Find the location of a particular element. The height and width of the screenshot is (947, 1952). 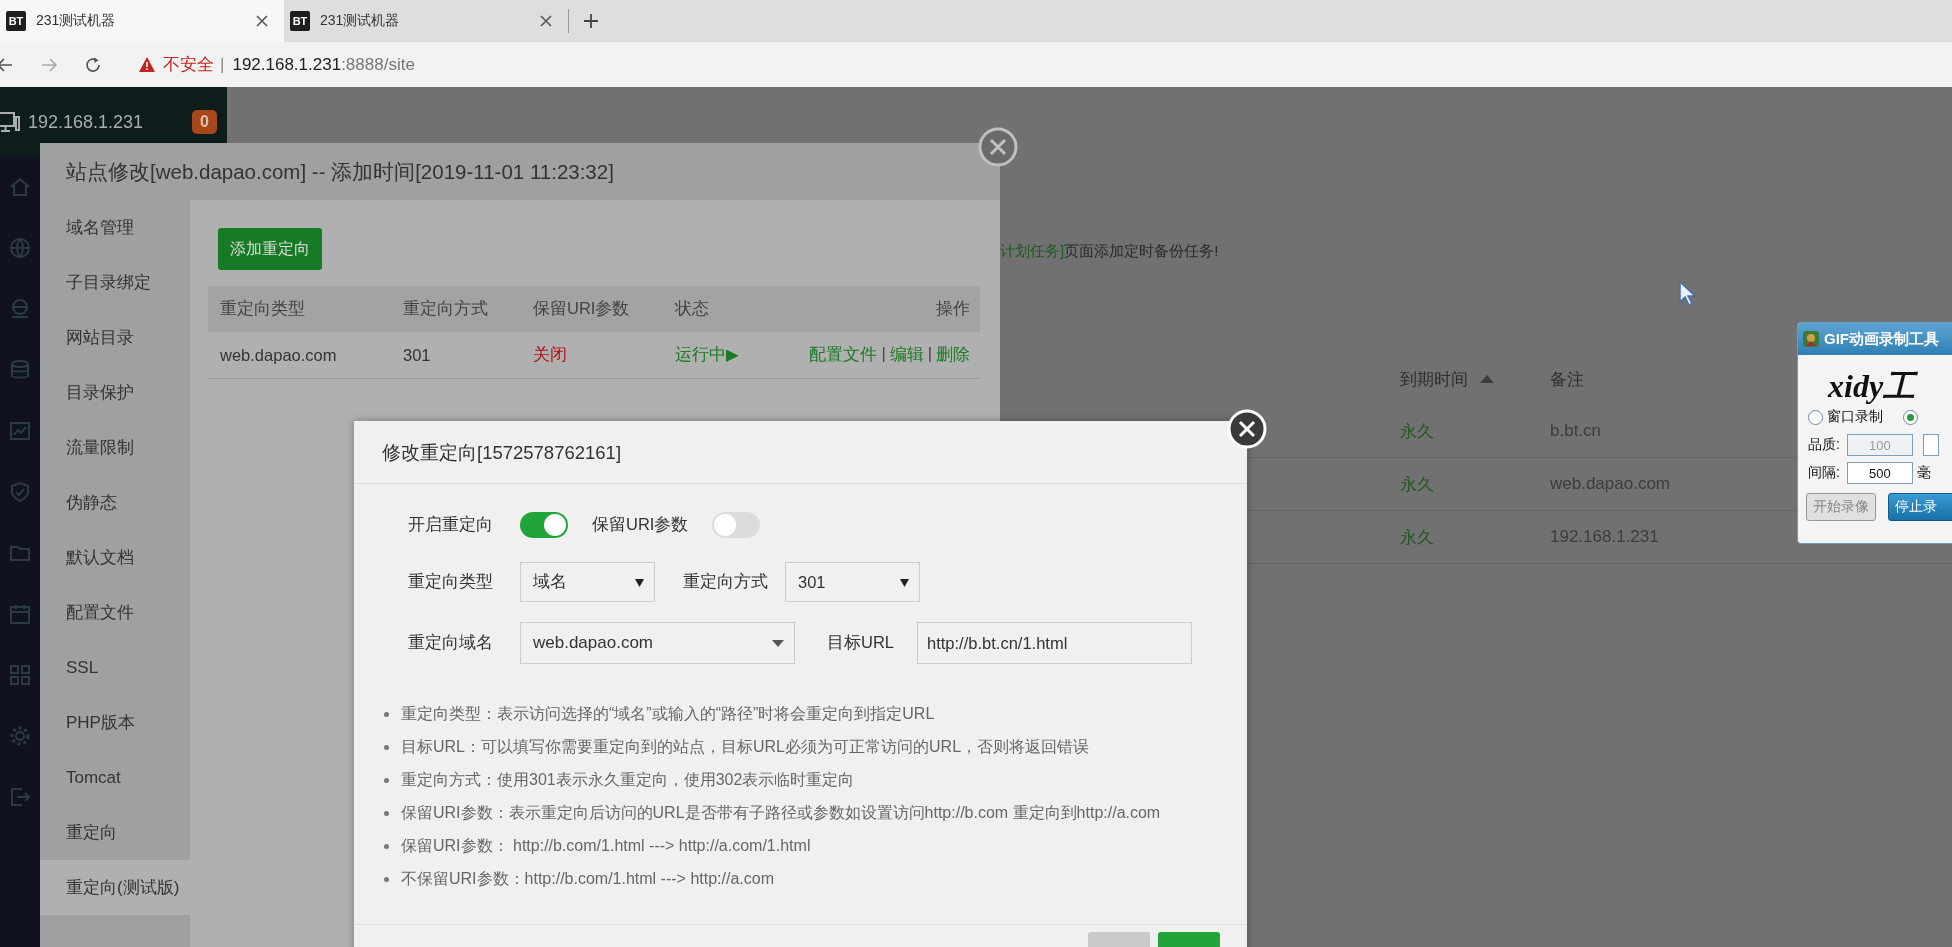

menu-item: 重定向 is located at coordinates (115, 832).